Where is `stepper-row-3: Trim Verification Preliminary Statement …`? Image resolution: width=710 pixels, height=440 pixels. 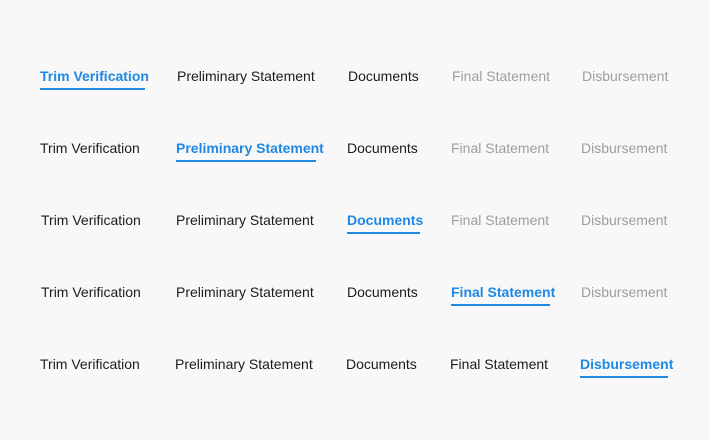
stepper-row-3: Trim Verification Preliminary Statement … is located at coordinates (355, 222).